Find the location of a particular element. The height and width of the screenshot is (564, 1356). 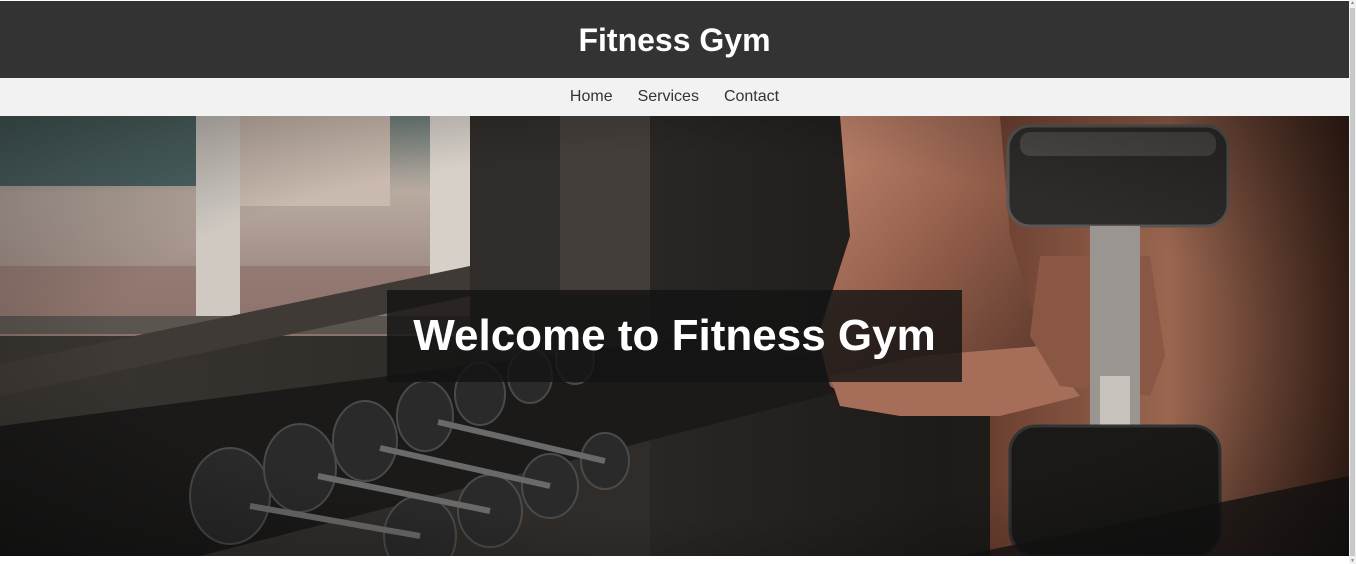

nav-link-contact: Contact is located at coordinates (751, 97).